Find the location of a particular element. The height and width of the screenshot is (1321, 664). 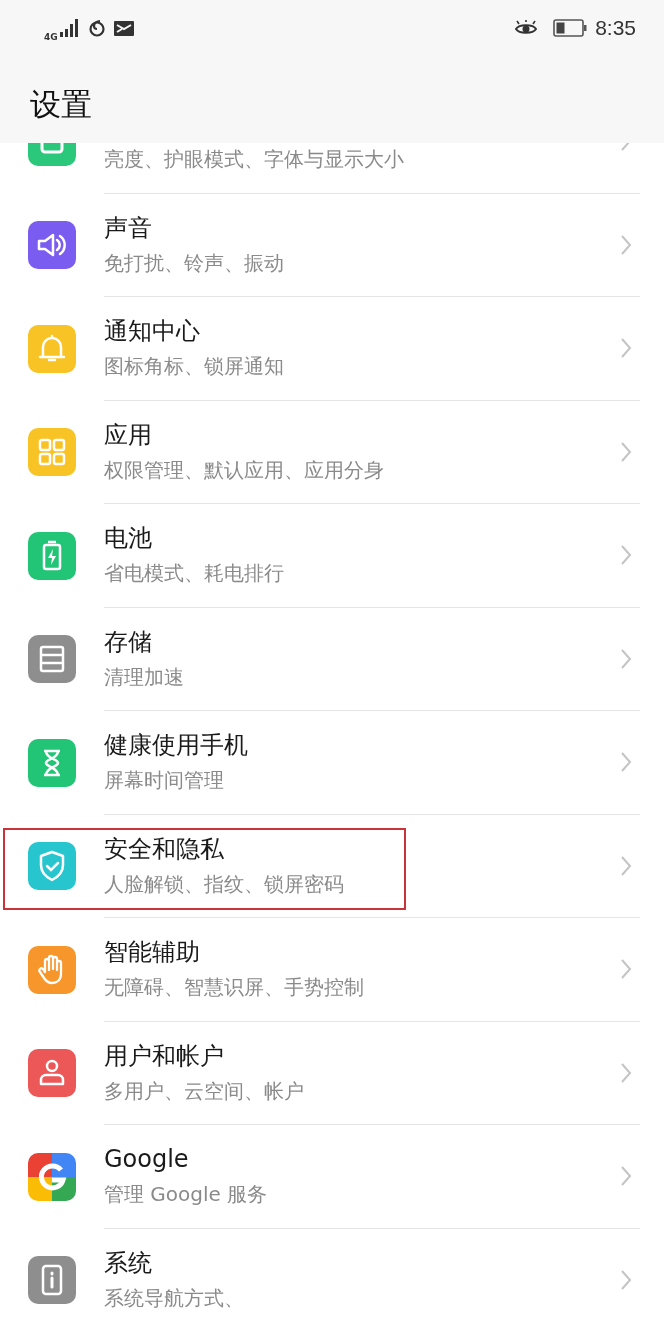

settings-item: 声音 免打扰、铃声、振动 is located at coordinates (332, 245).